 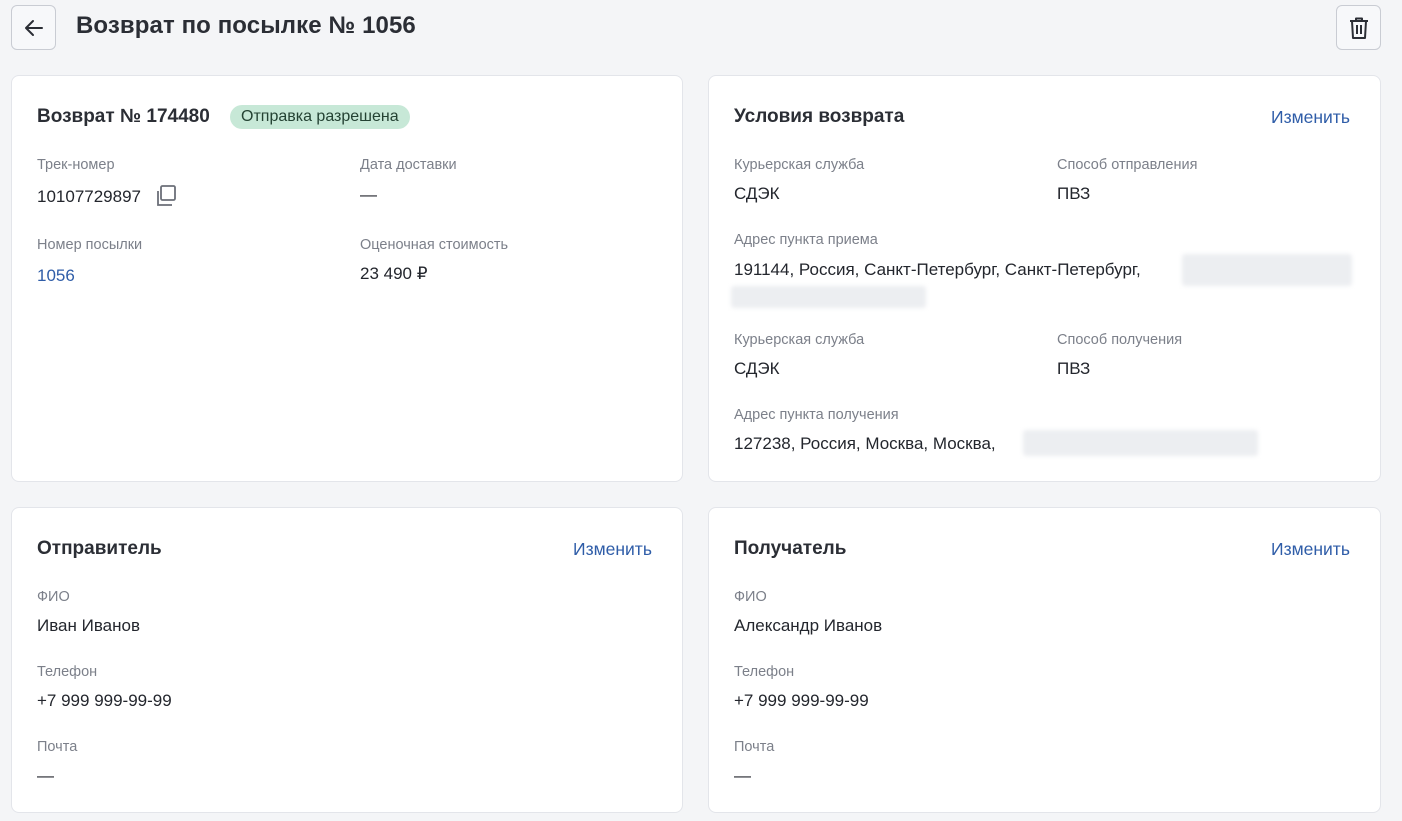 I want to click on terms-title: Условия возврата, so click(x=819, y=116).